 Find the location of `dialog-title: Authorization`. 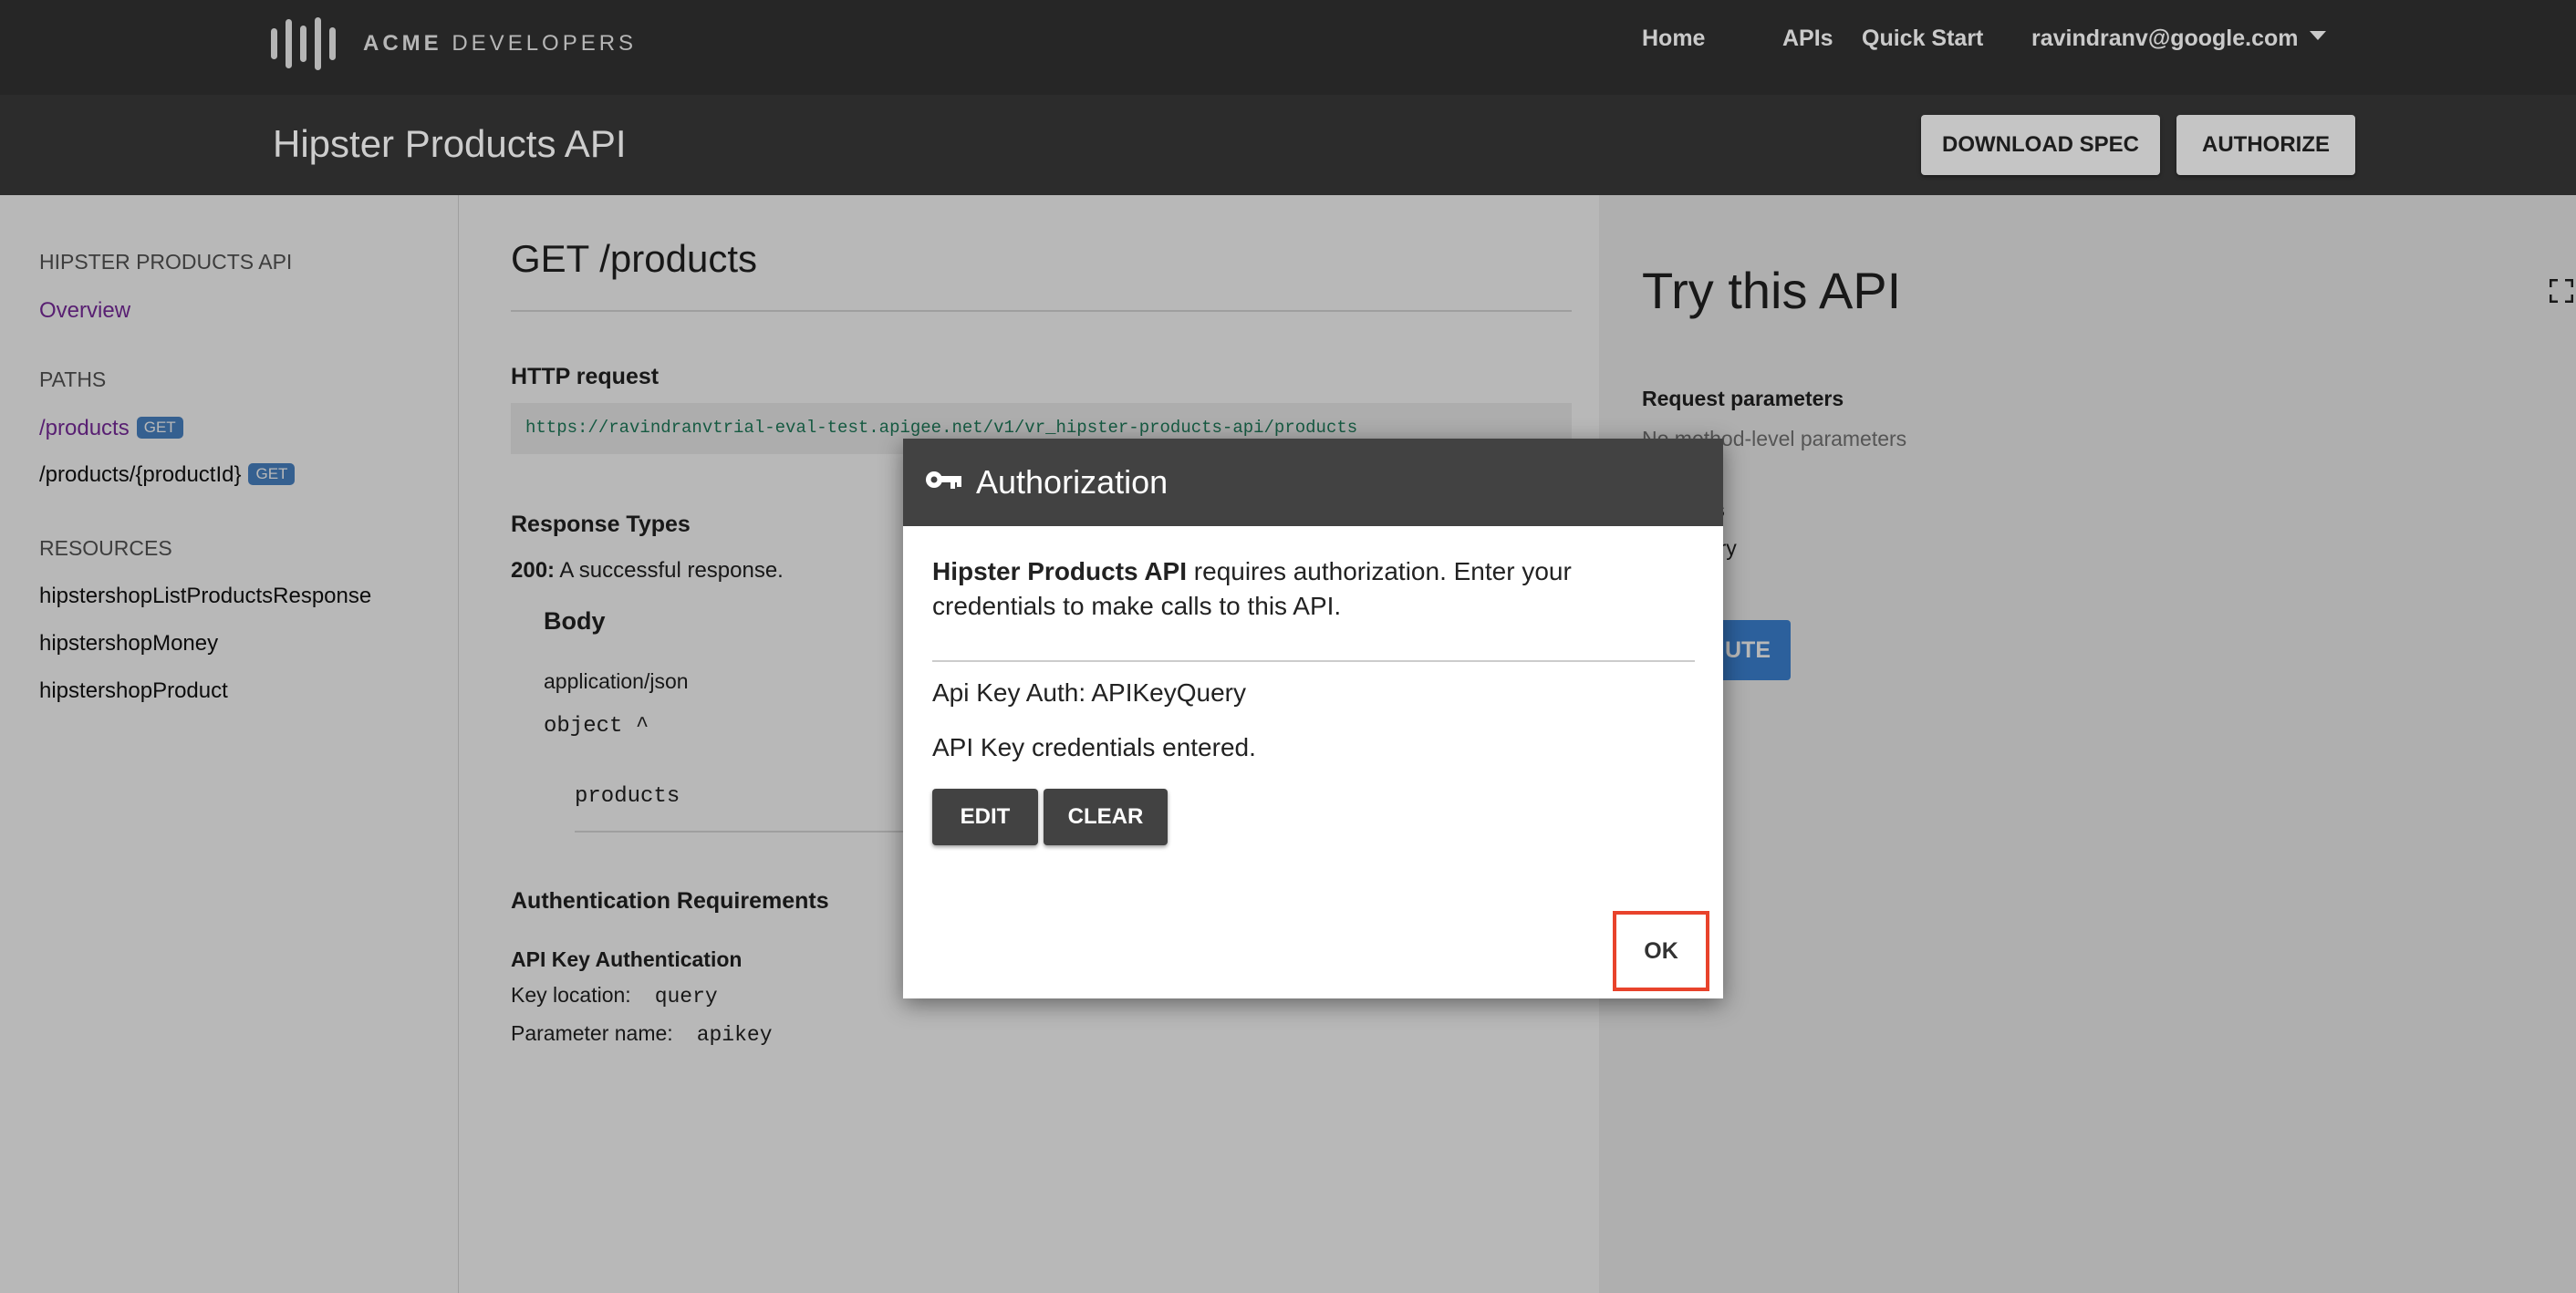

dialog-title: Authorization is located at coordinates (1072, 482).